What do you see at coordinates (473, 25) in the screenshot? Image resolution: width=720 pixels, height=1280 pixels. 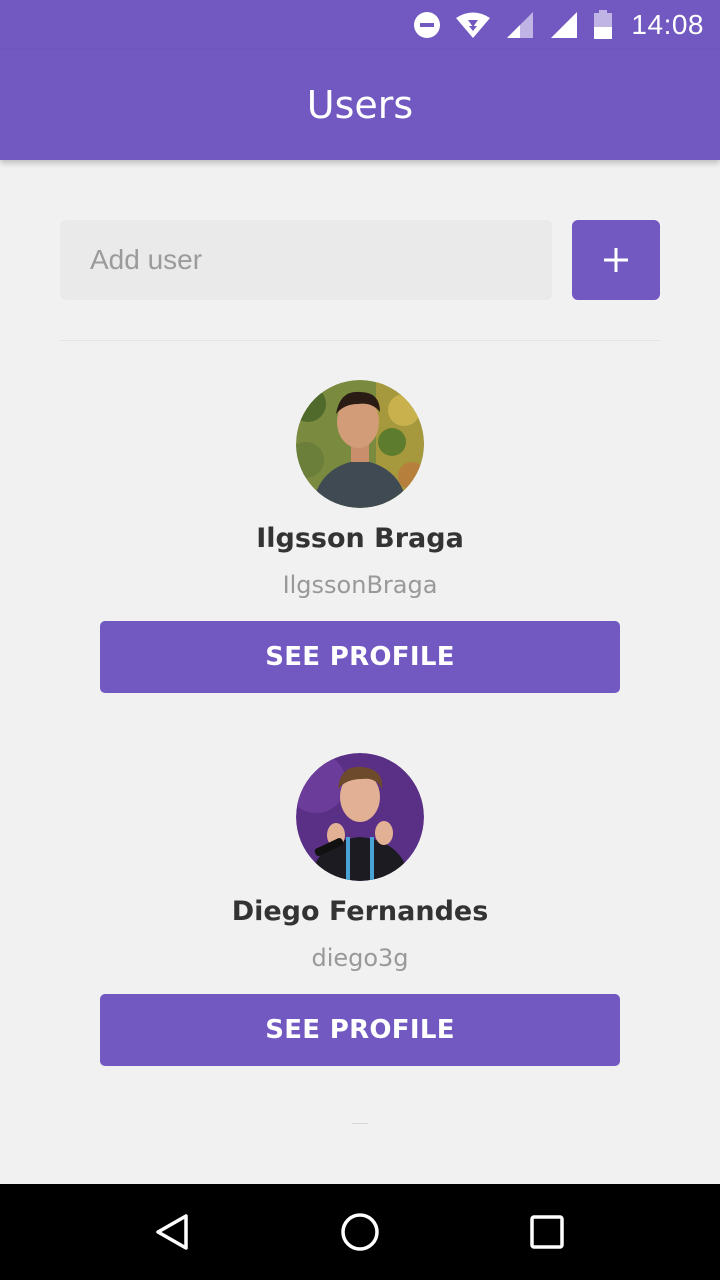 I see `wifi-icon` at bounding box center [473, 25].